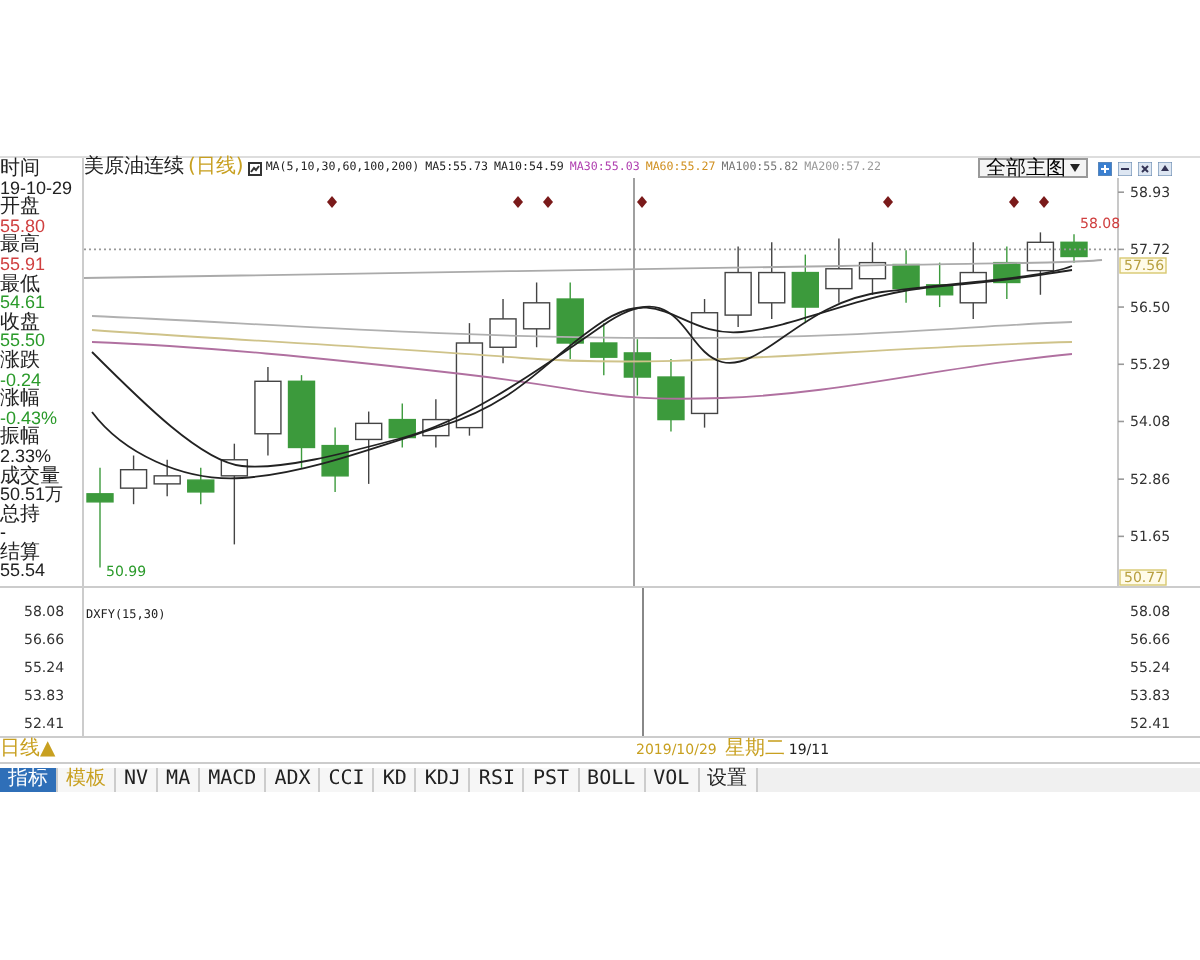 This screenshot has width=1200, height=960. Describe the element at coordinates (21, 170) in the screenshot. I see `info-label: 时间` at that location.